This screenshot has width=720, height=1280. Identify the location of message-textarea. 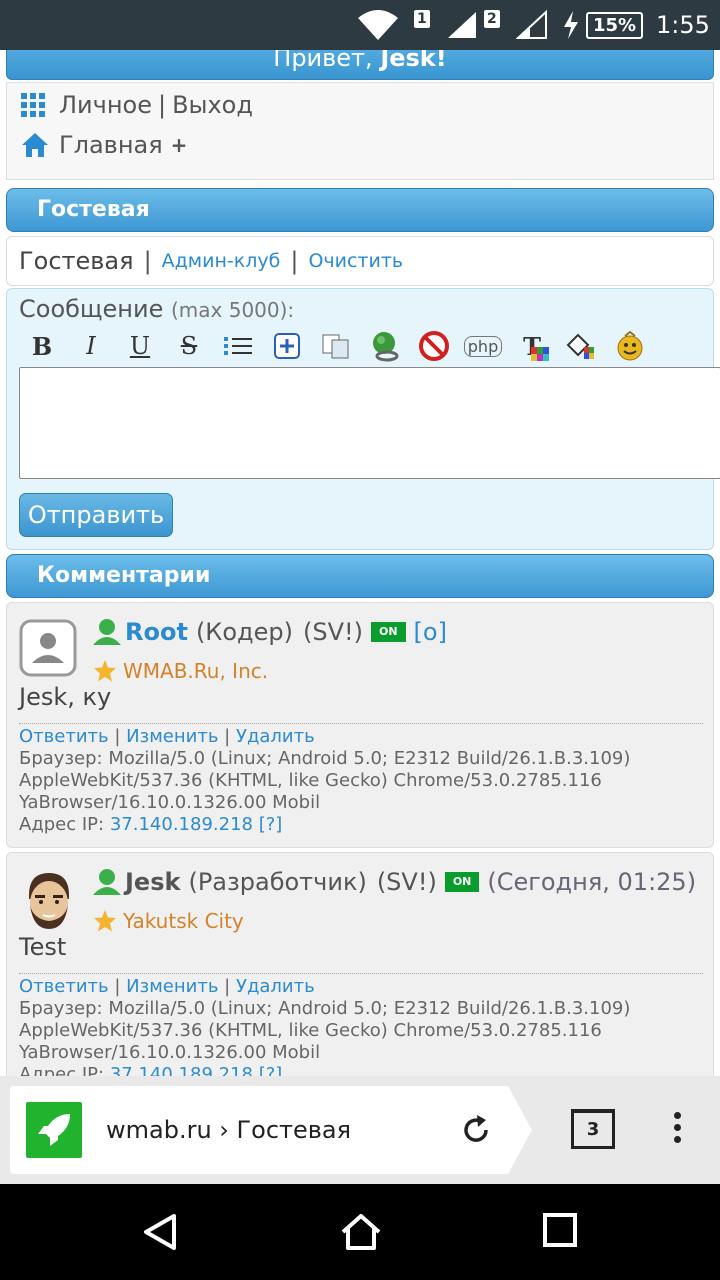
(369, 423).